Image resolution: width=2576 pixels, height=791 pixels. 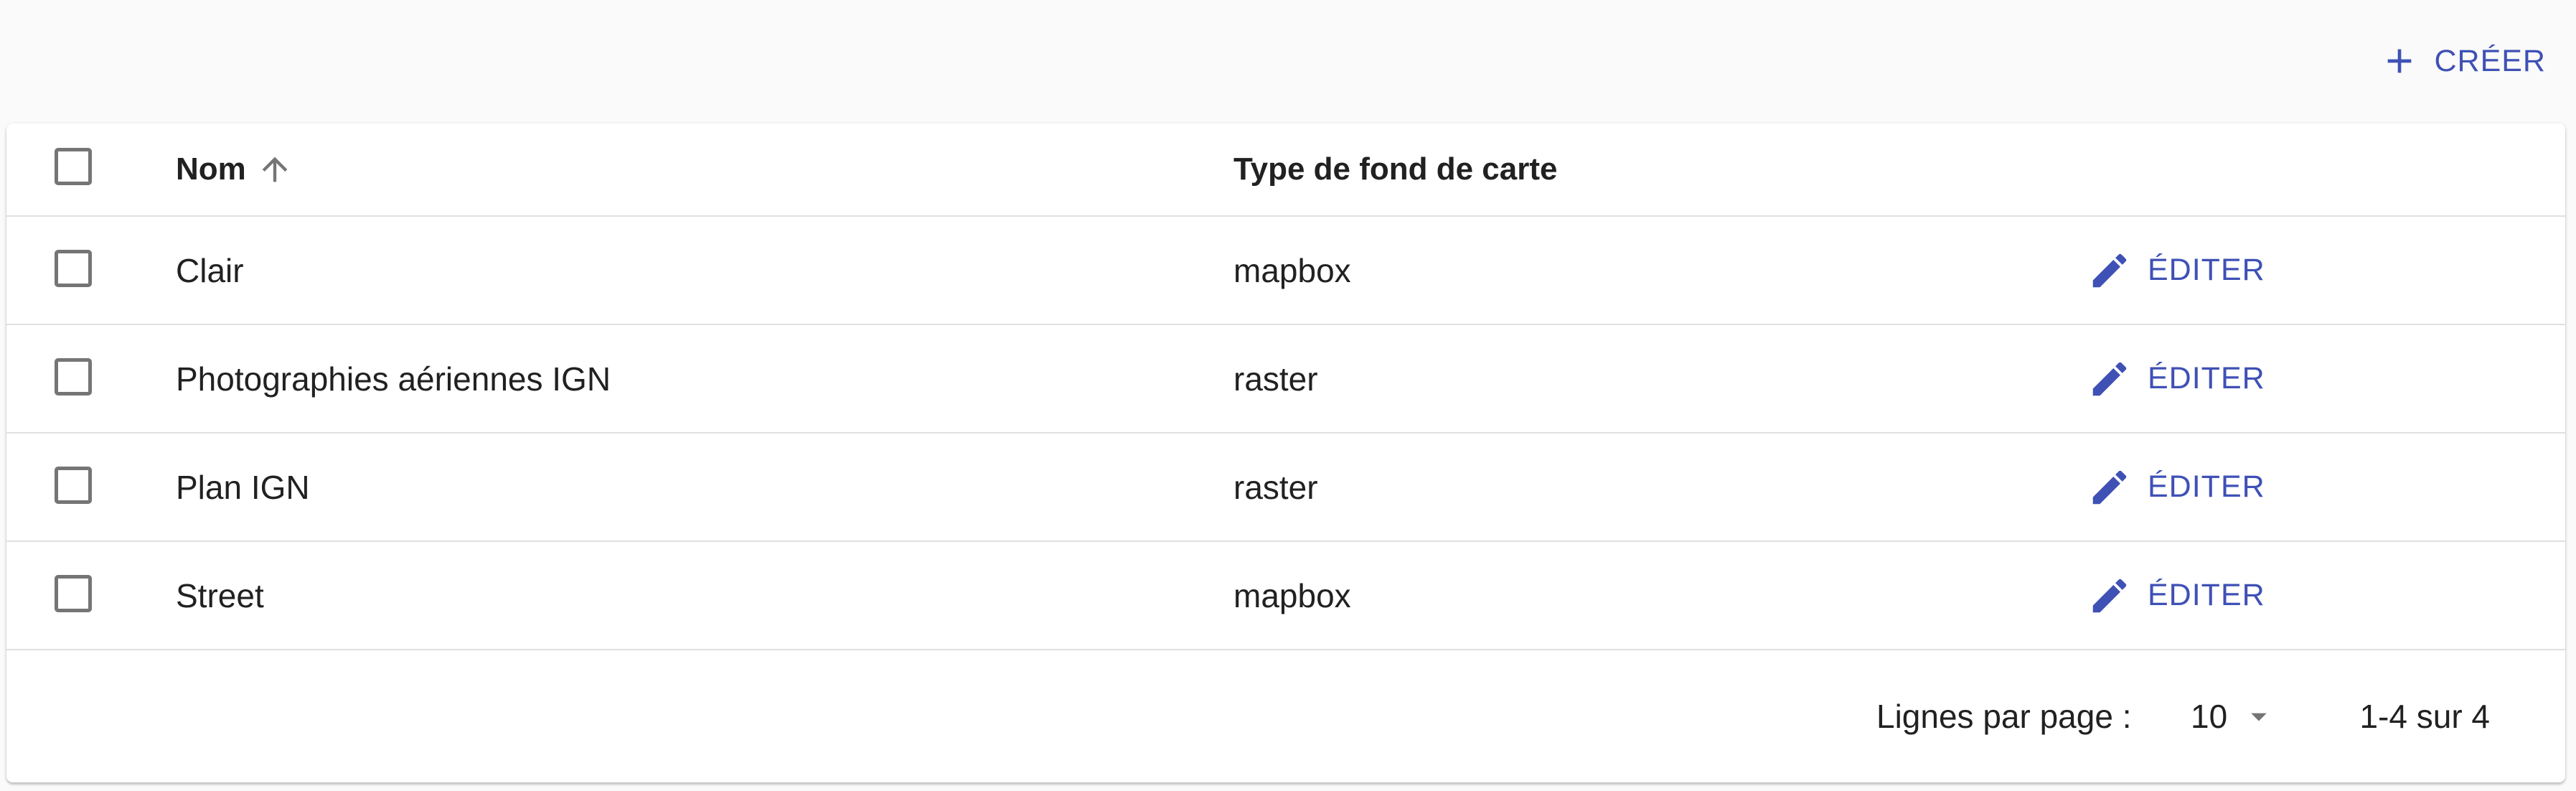 What do you see at coordinates (220, 595) in the screenshot?
I see `row-name: Street` at bounding box center [220, 595].